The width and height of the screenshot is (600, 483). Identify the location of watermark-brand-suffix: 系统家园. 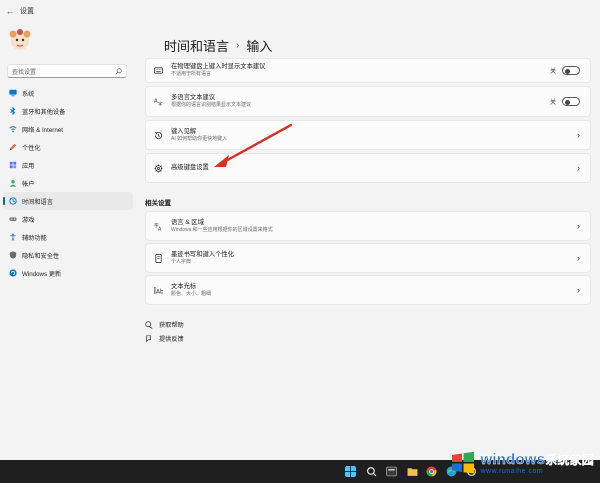
(569, 460).